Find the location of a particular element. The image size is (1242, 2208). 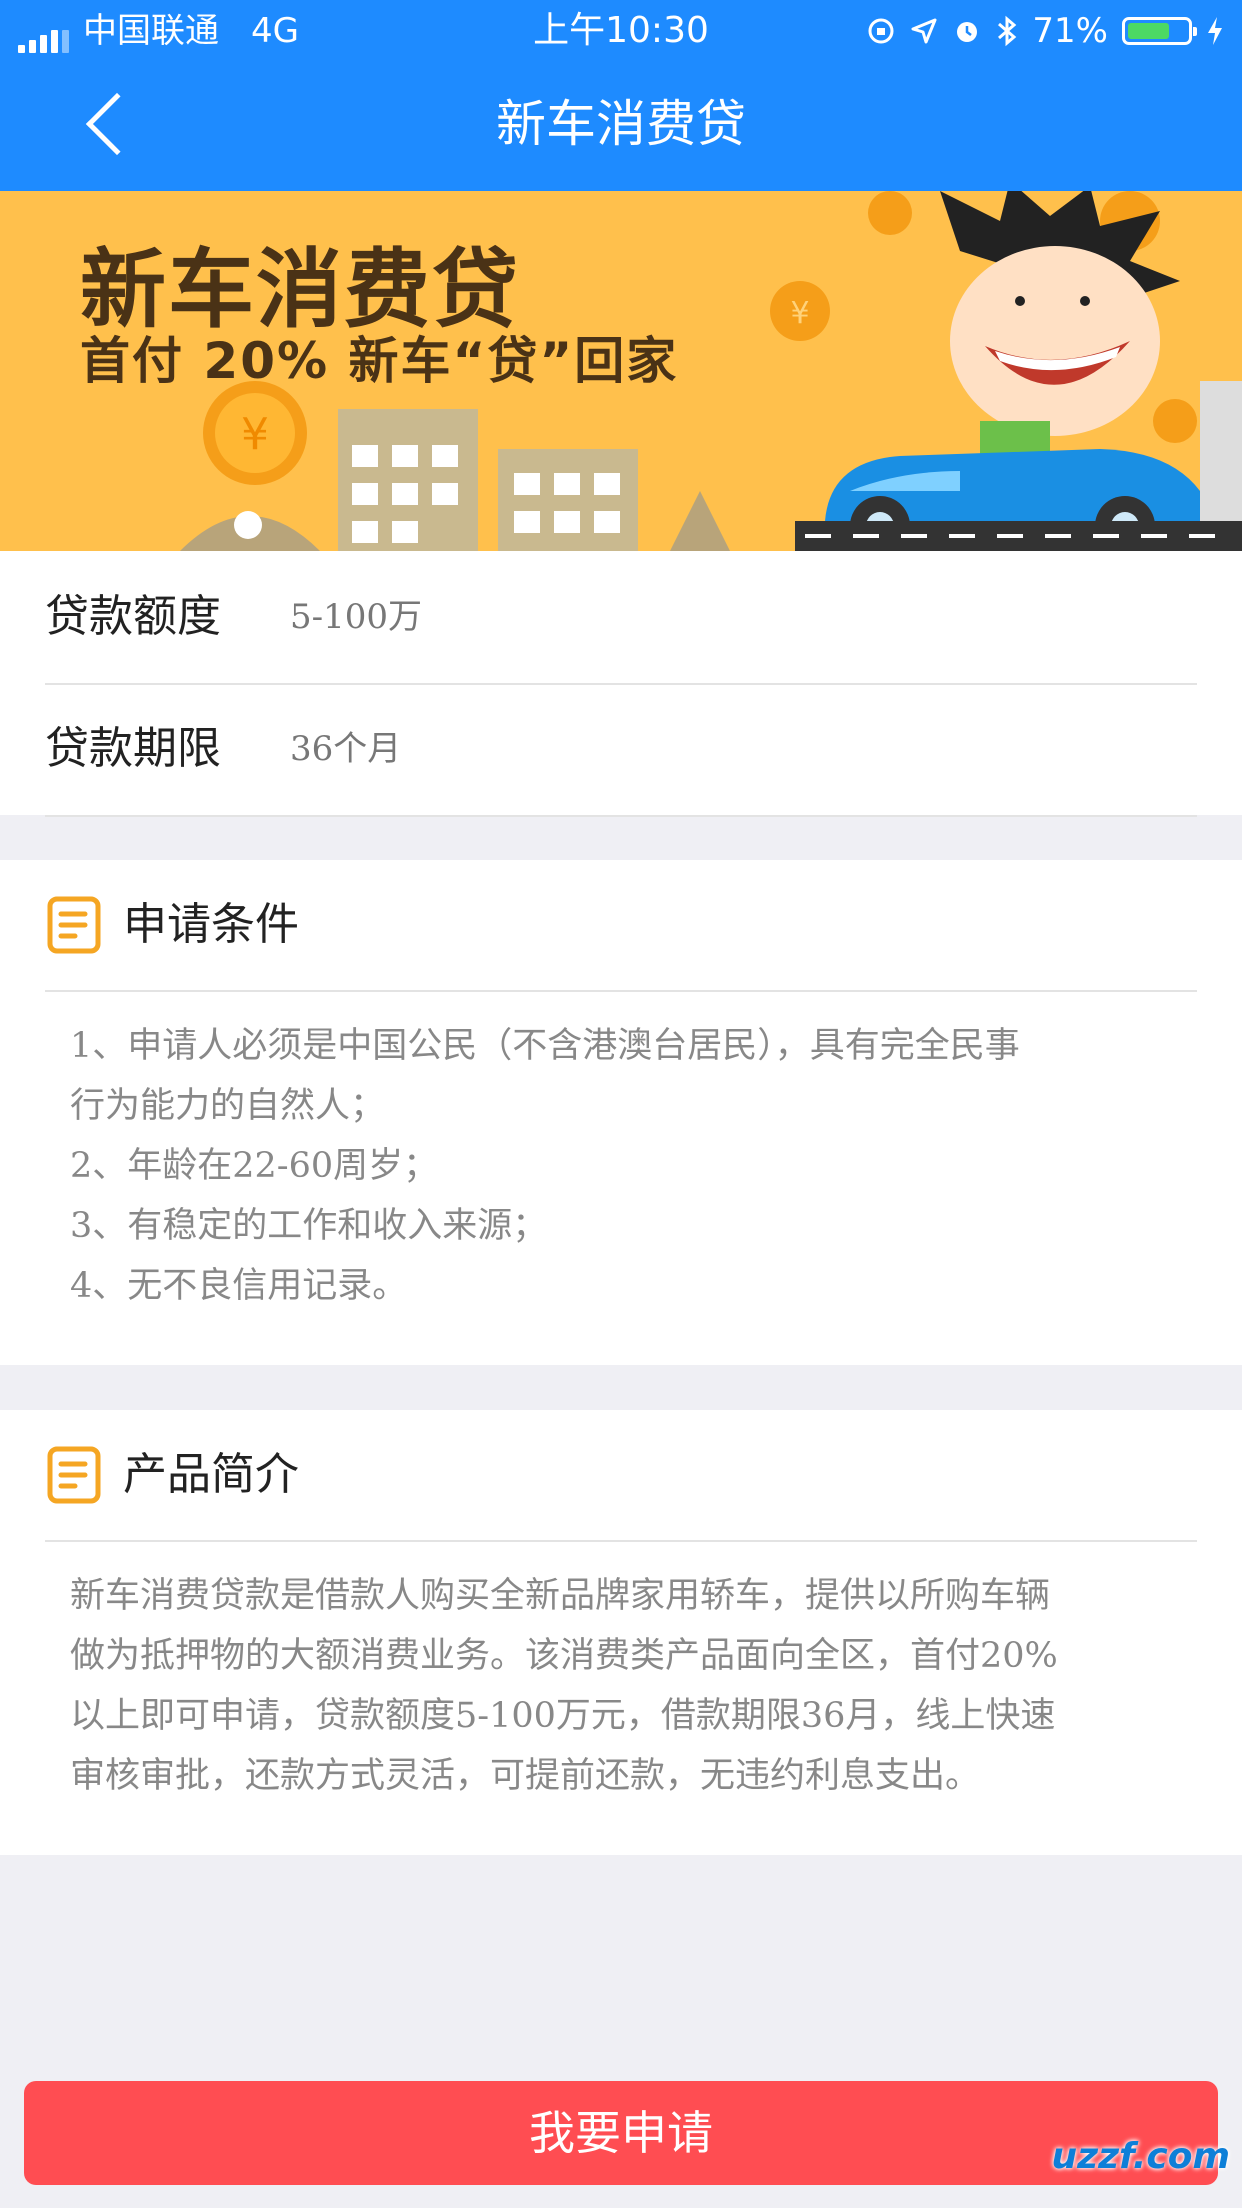

page-title: 新车消费贷 is located at coordinates (621, 124).